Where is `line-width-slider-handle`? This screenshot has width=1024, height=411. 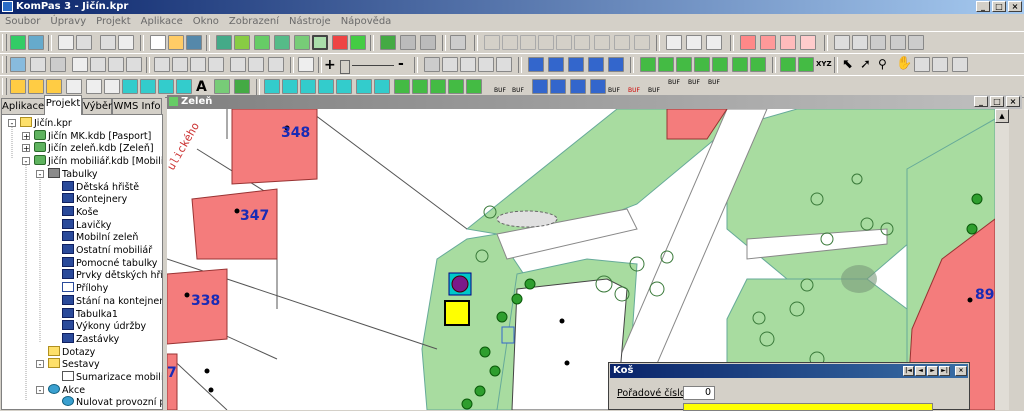 line-width-slider-handle is located at coordinates (345, 67).